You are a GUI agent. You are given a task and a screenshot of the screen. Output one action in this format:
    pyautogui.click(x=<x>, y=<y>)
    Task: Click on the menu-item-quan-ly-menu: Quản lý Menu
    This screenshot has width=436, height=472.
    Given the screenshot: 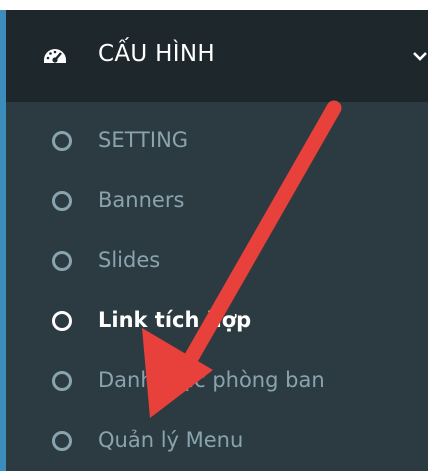 What is the action you would take?
    pyautogui.click(x=217, y=442)
    